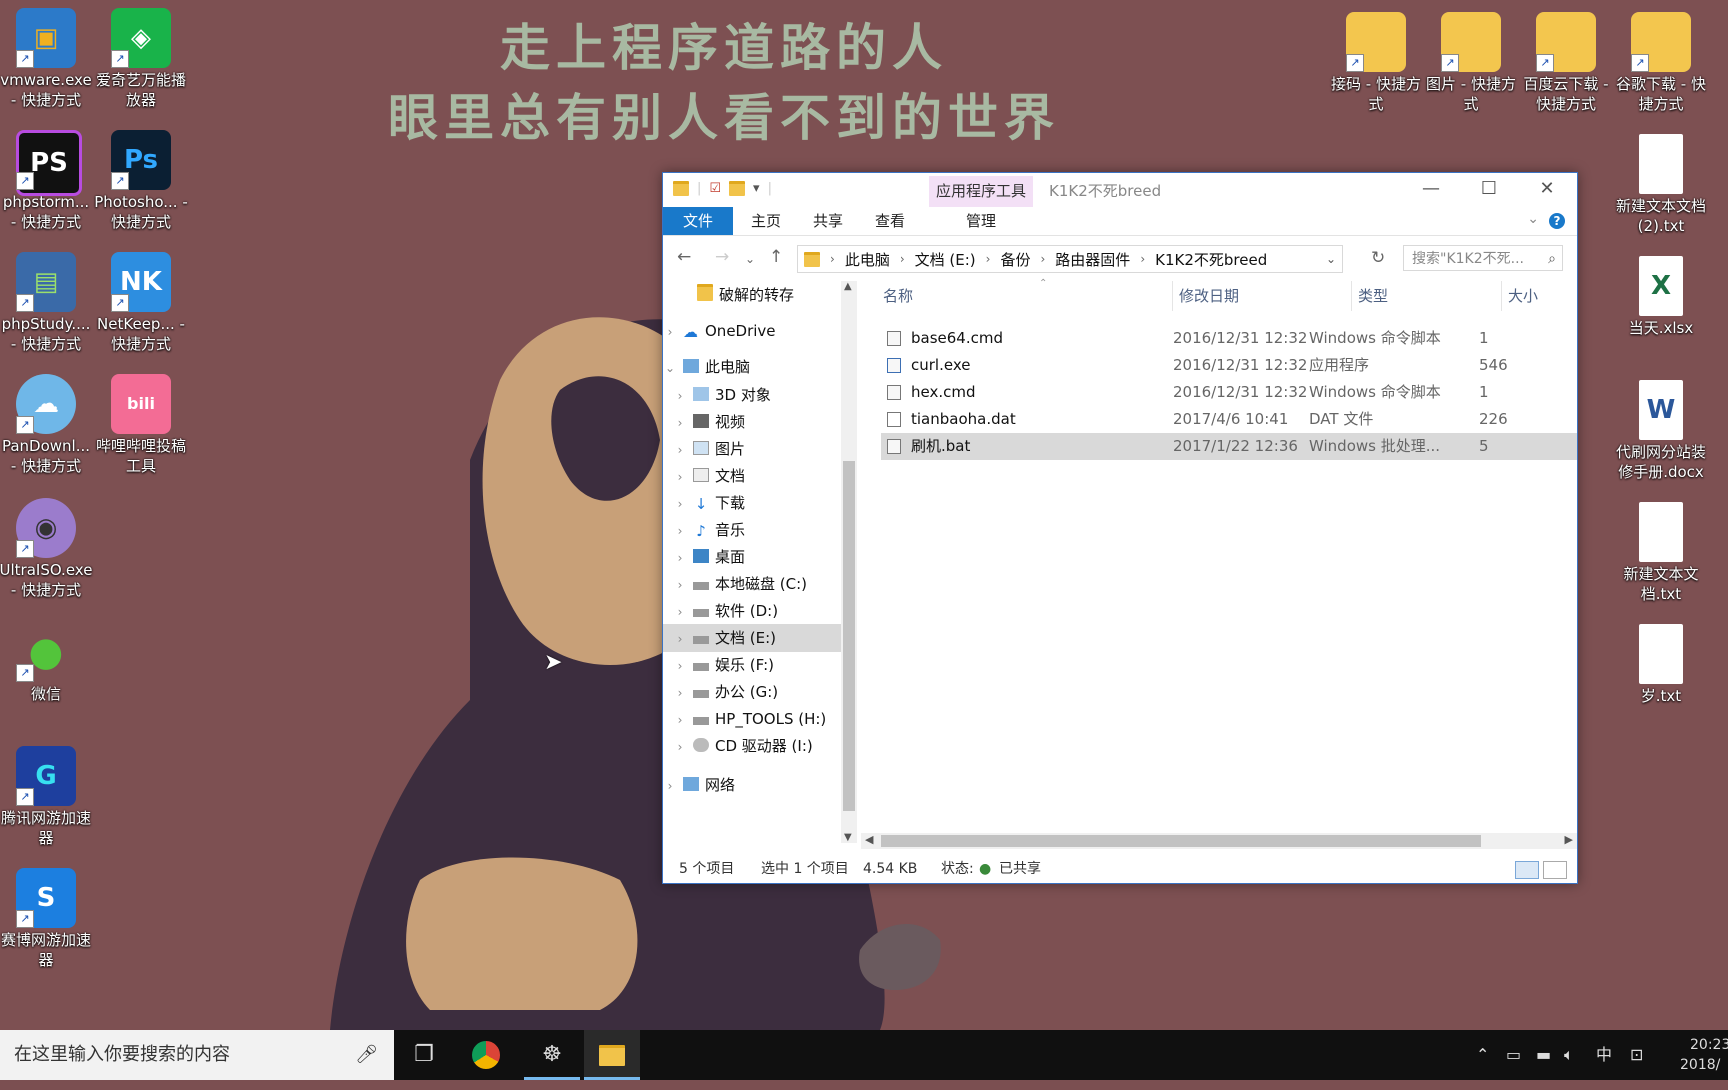 The width and height of the screenshot is (1728, 1090). What do you see at coordinates (1205, 296) in the screenshot?
I see `column-header-date: 修改日期` at bounding box center [1205, 296].